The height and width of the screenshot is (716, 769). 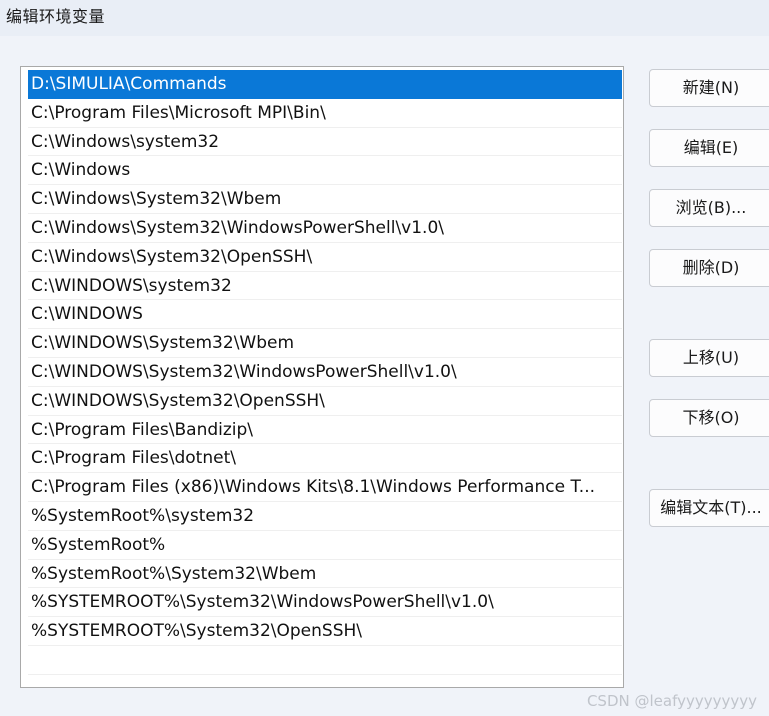 What do you see at coordinates (325, 84) in the screenshot?
I see `path-list-item: D:\SIMULIA\Commands` at bounding box center [325, 84].